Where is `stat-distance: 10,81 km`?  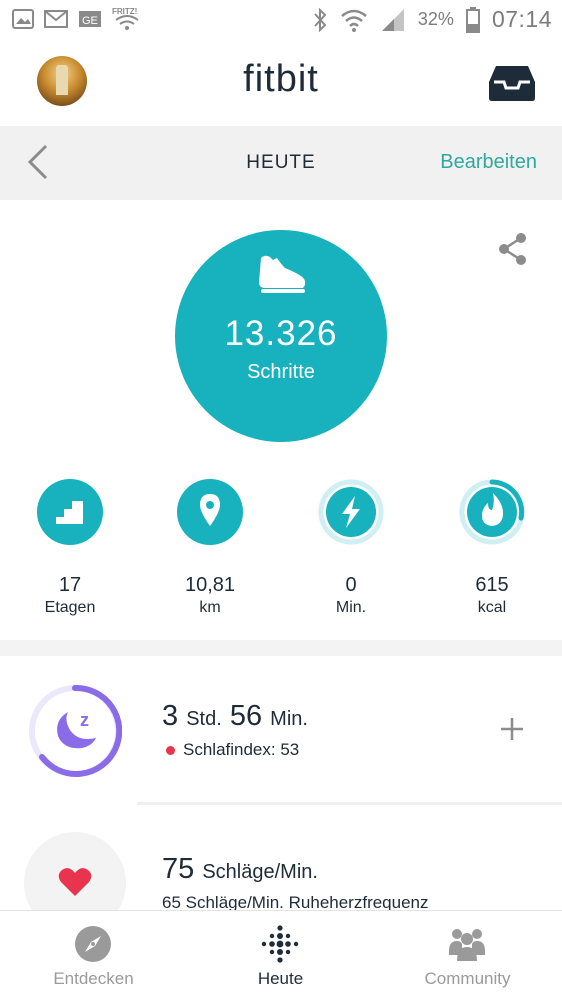
stat-distance: 10,81 km is located at coordinates (210, 547).